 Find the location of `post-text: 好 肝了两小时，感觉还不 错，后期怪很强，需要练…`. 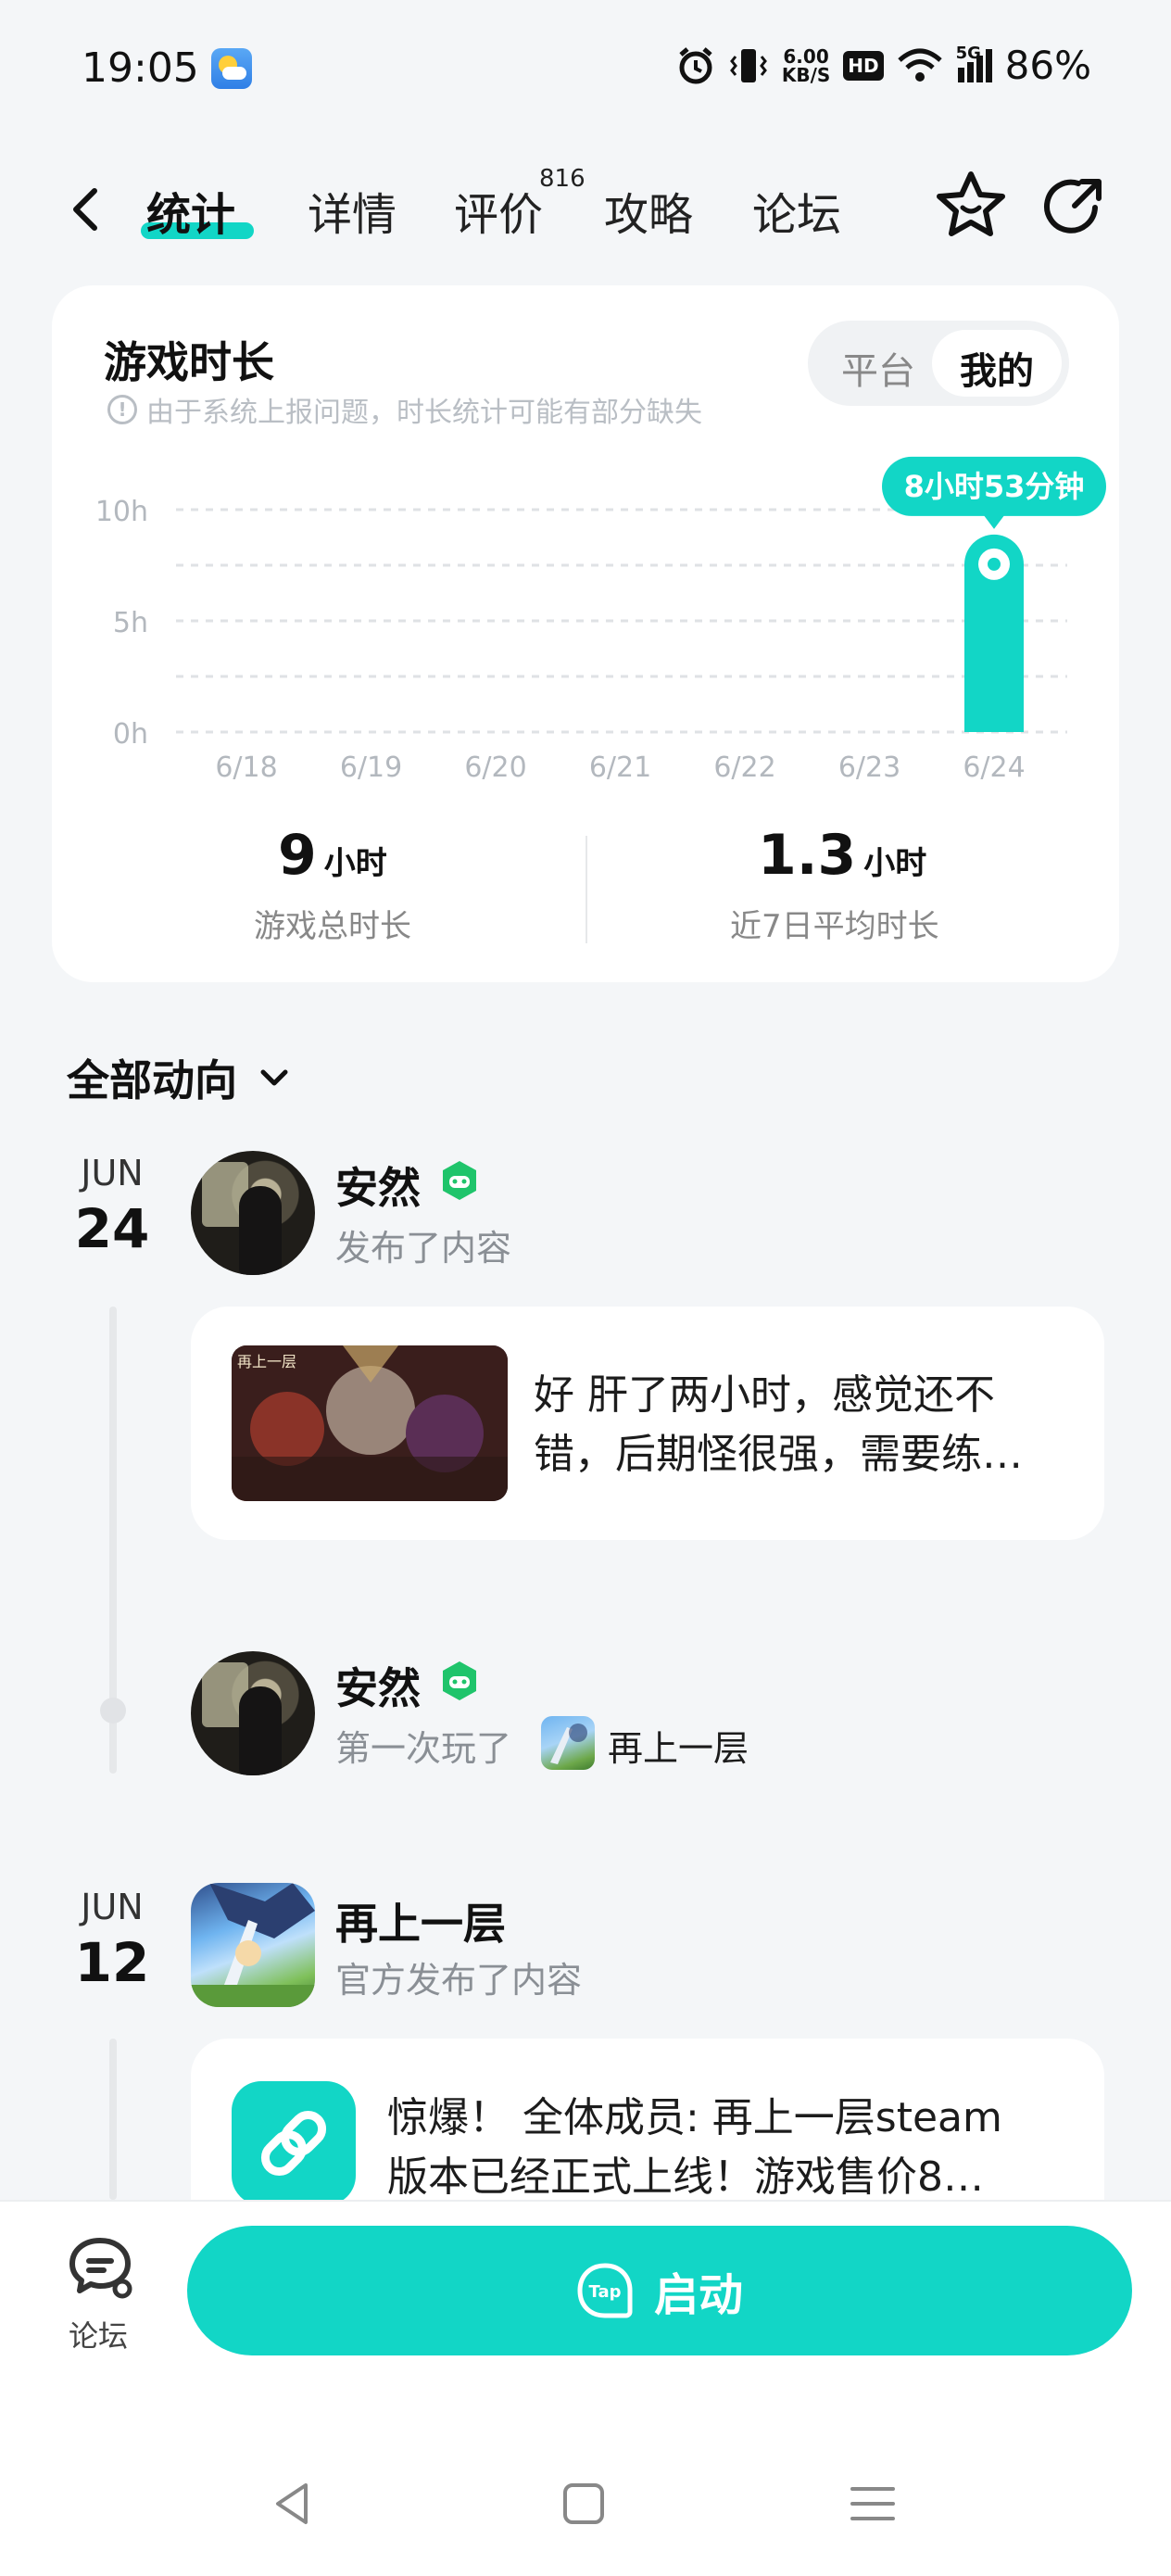

post-text: 好 肝了两小时，感觉还不 错，后期怪很强，需要练… is located at coordinates (803, 1425).